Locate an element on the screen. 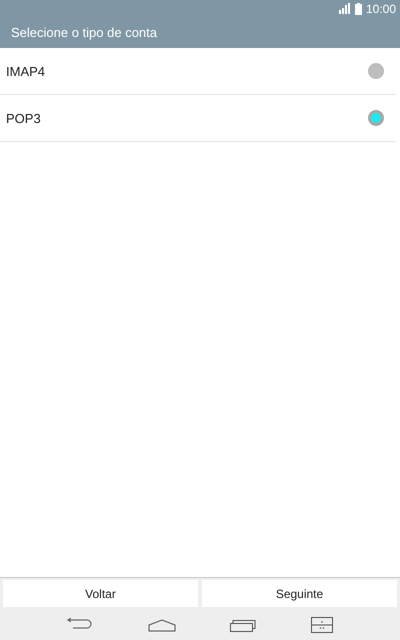 Image resolution: width=400 pixels, height=640 pixels. account-type-option: IMAP4 is located at coordinates (198, 71).